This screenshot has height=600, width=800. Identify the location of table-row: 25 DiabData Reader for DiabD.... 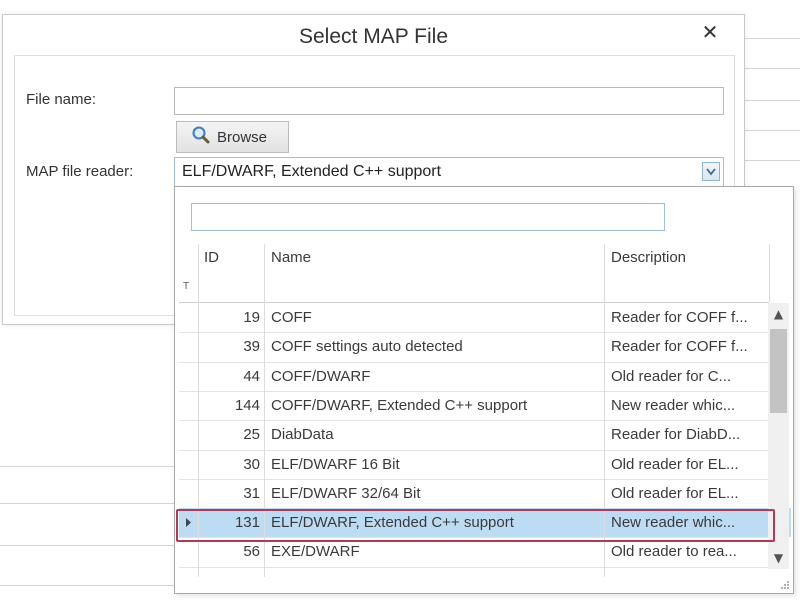
(485, 434).